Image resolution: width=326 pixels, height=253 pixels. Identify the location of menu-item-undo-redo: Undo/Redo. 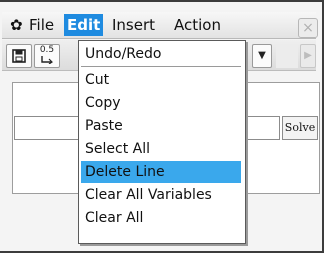
(161, 54).